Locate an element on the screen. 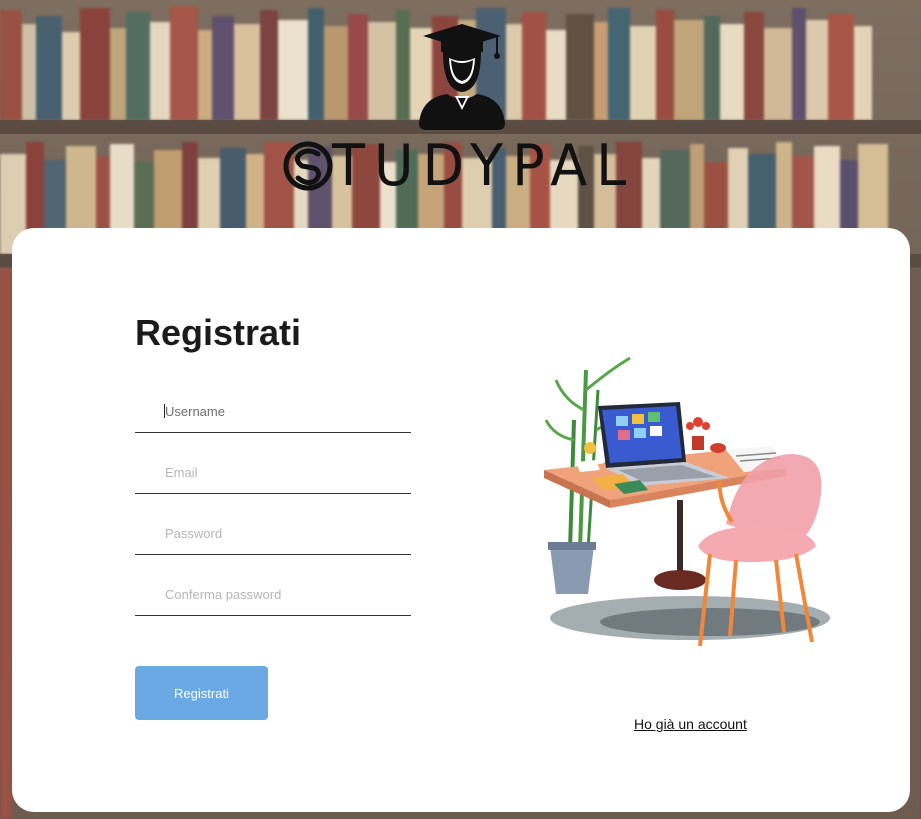 The height and width of the screenshot is (819, 921). confirm-password-input is located at coordinates (273, 594).